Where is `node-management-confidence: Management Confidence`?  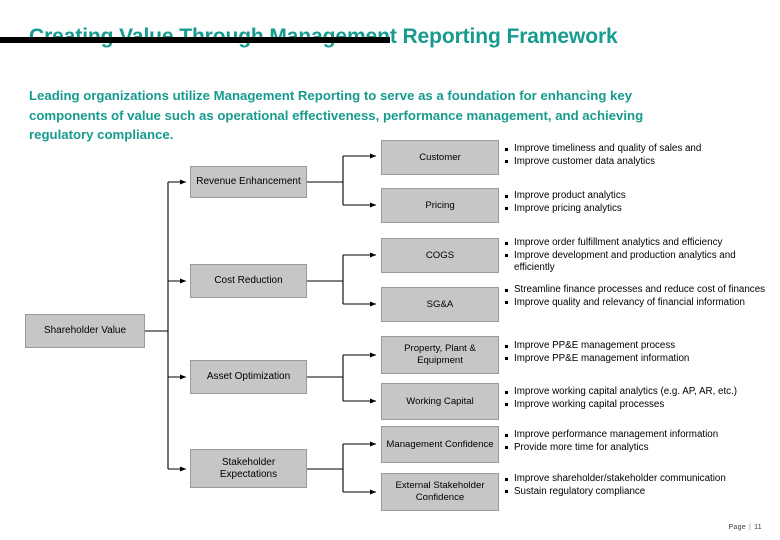 node-management-confidence: Management Confidence is located at coordinates (440, 444).